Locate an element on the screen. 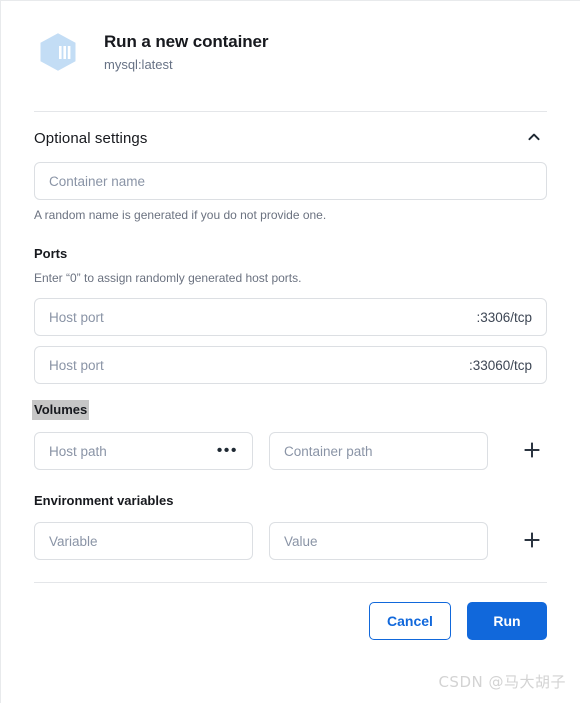 The height and width of the screenshot is (703, 580). volumes-row: Host path ••• Container path is located at coordinates (290, 451).